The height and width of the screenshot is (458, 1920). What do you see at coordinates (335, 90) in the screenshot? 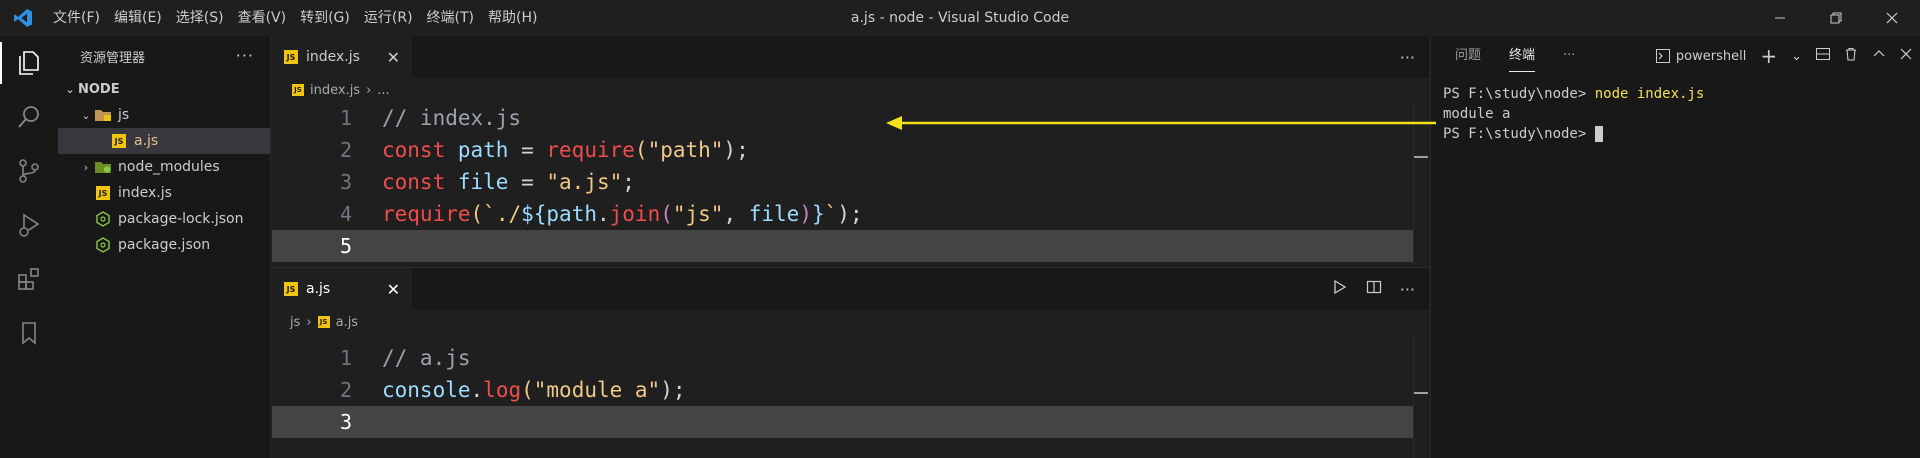
I see `breadcrumb-item: index.js` at bounding box center [335, 90].